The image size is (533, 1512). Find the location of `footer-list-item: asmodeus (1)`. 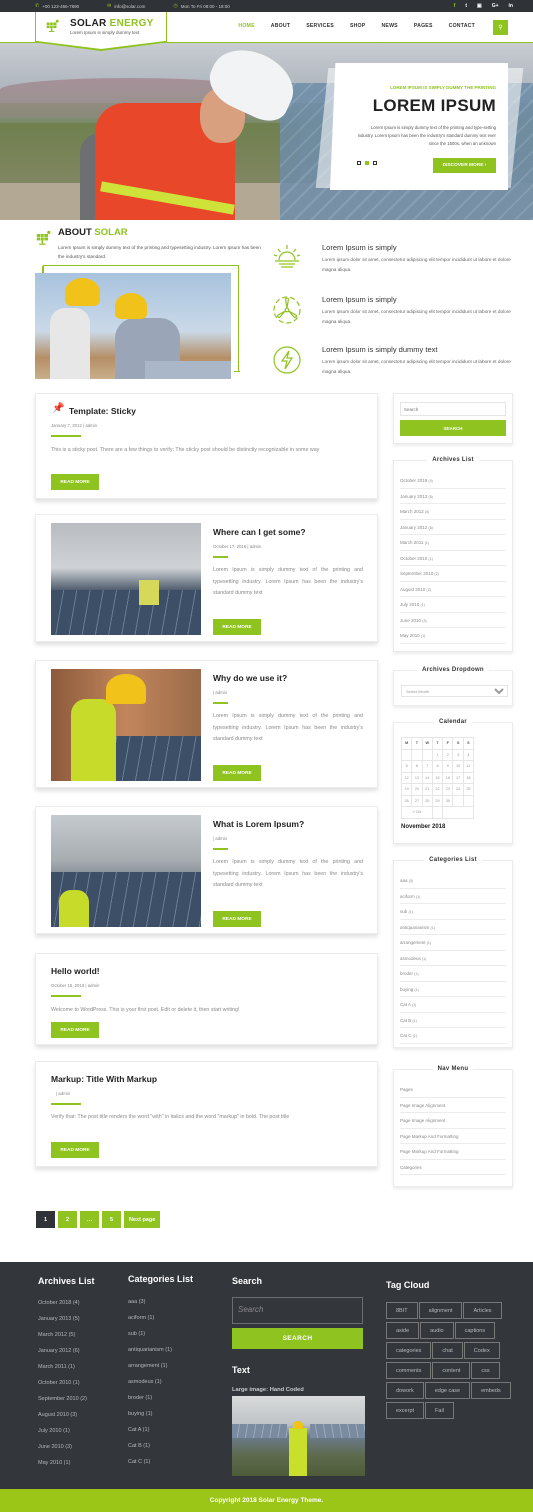

footer-list-item: asmodeus (1) is located at coordinates (150, 1387).